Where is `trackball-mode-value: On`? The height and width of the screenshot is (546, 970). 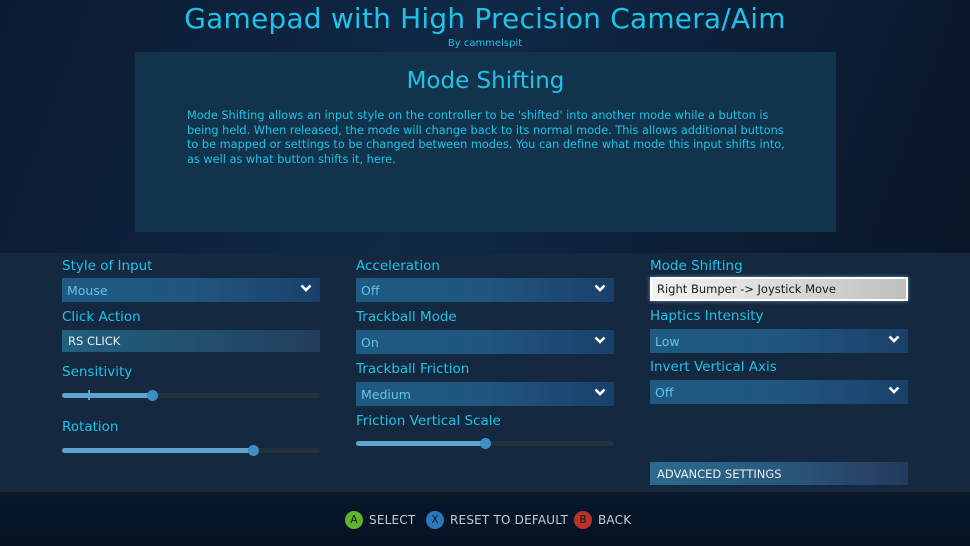
trackball-mode-value: On is located at coordinates (370, 342).